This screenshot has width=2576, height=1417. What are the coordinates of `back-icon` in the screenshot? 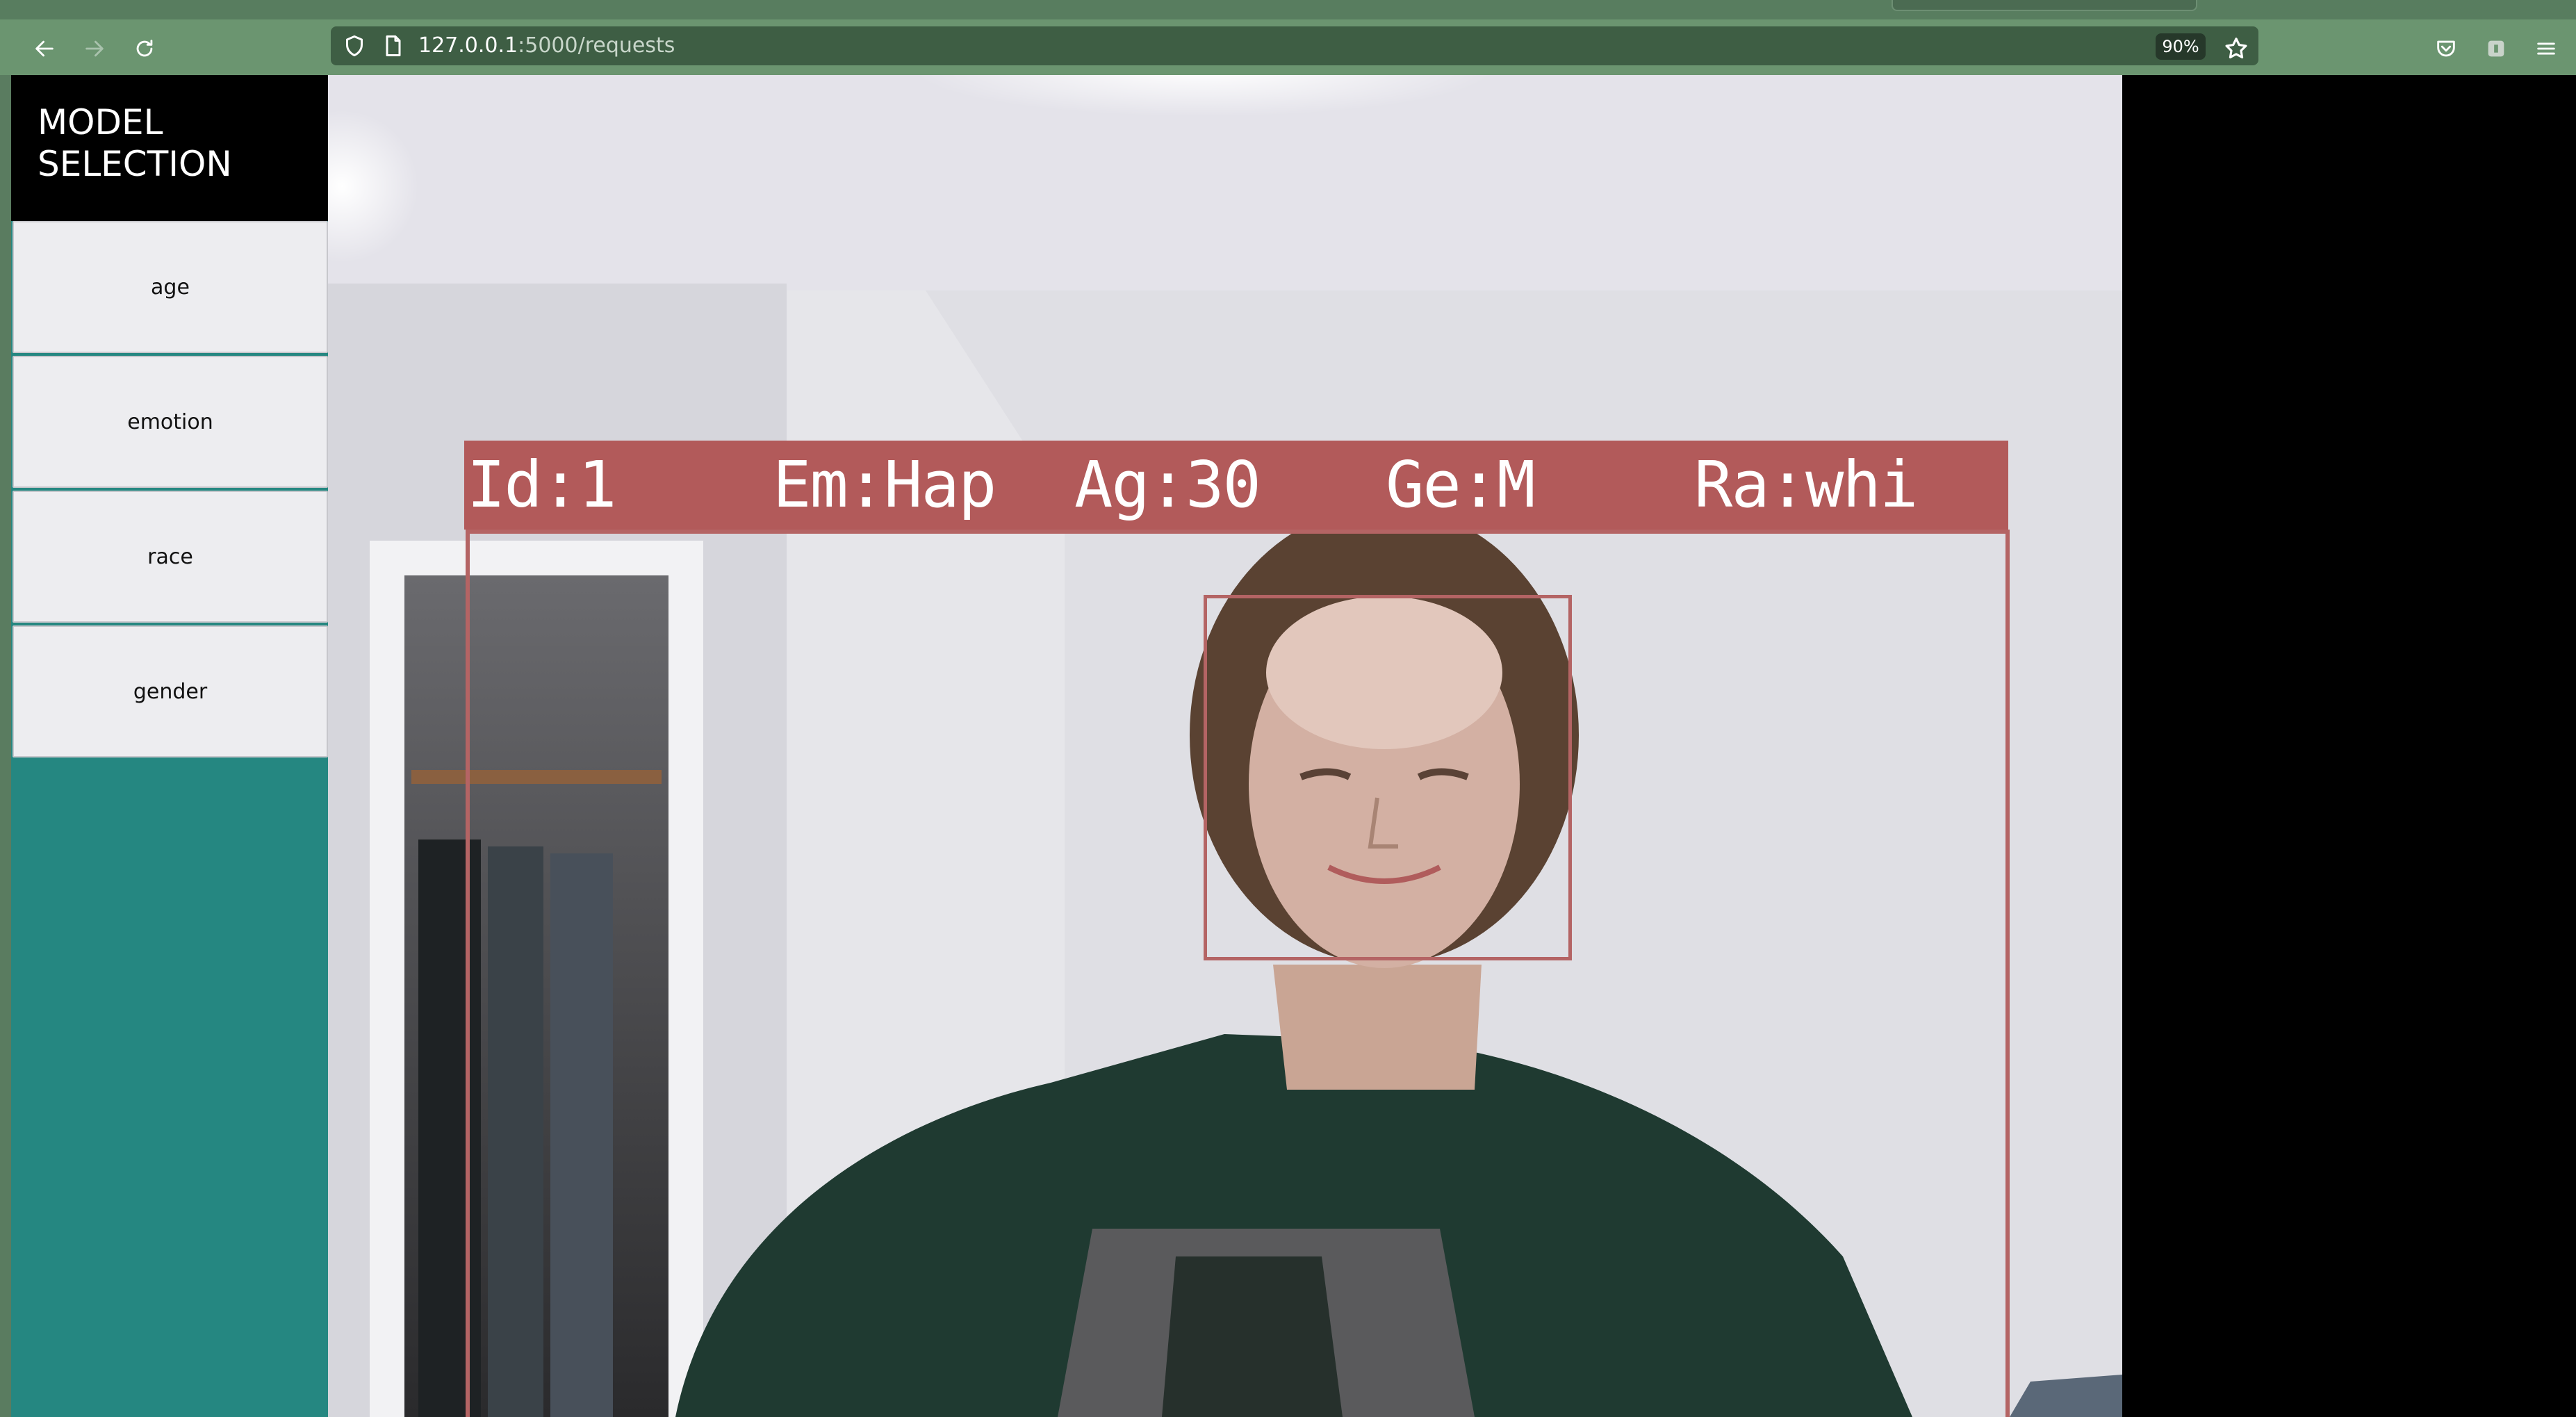 It's located at (44, 48).